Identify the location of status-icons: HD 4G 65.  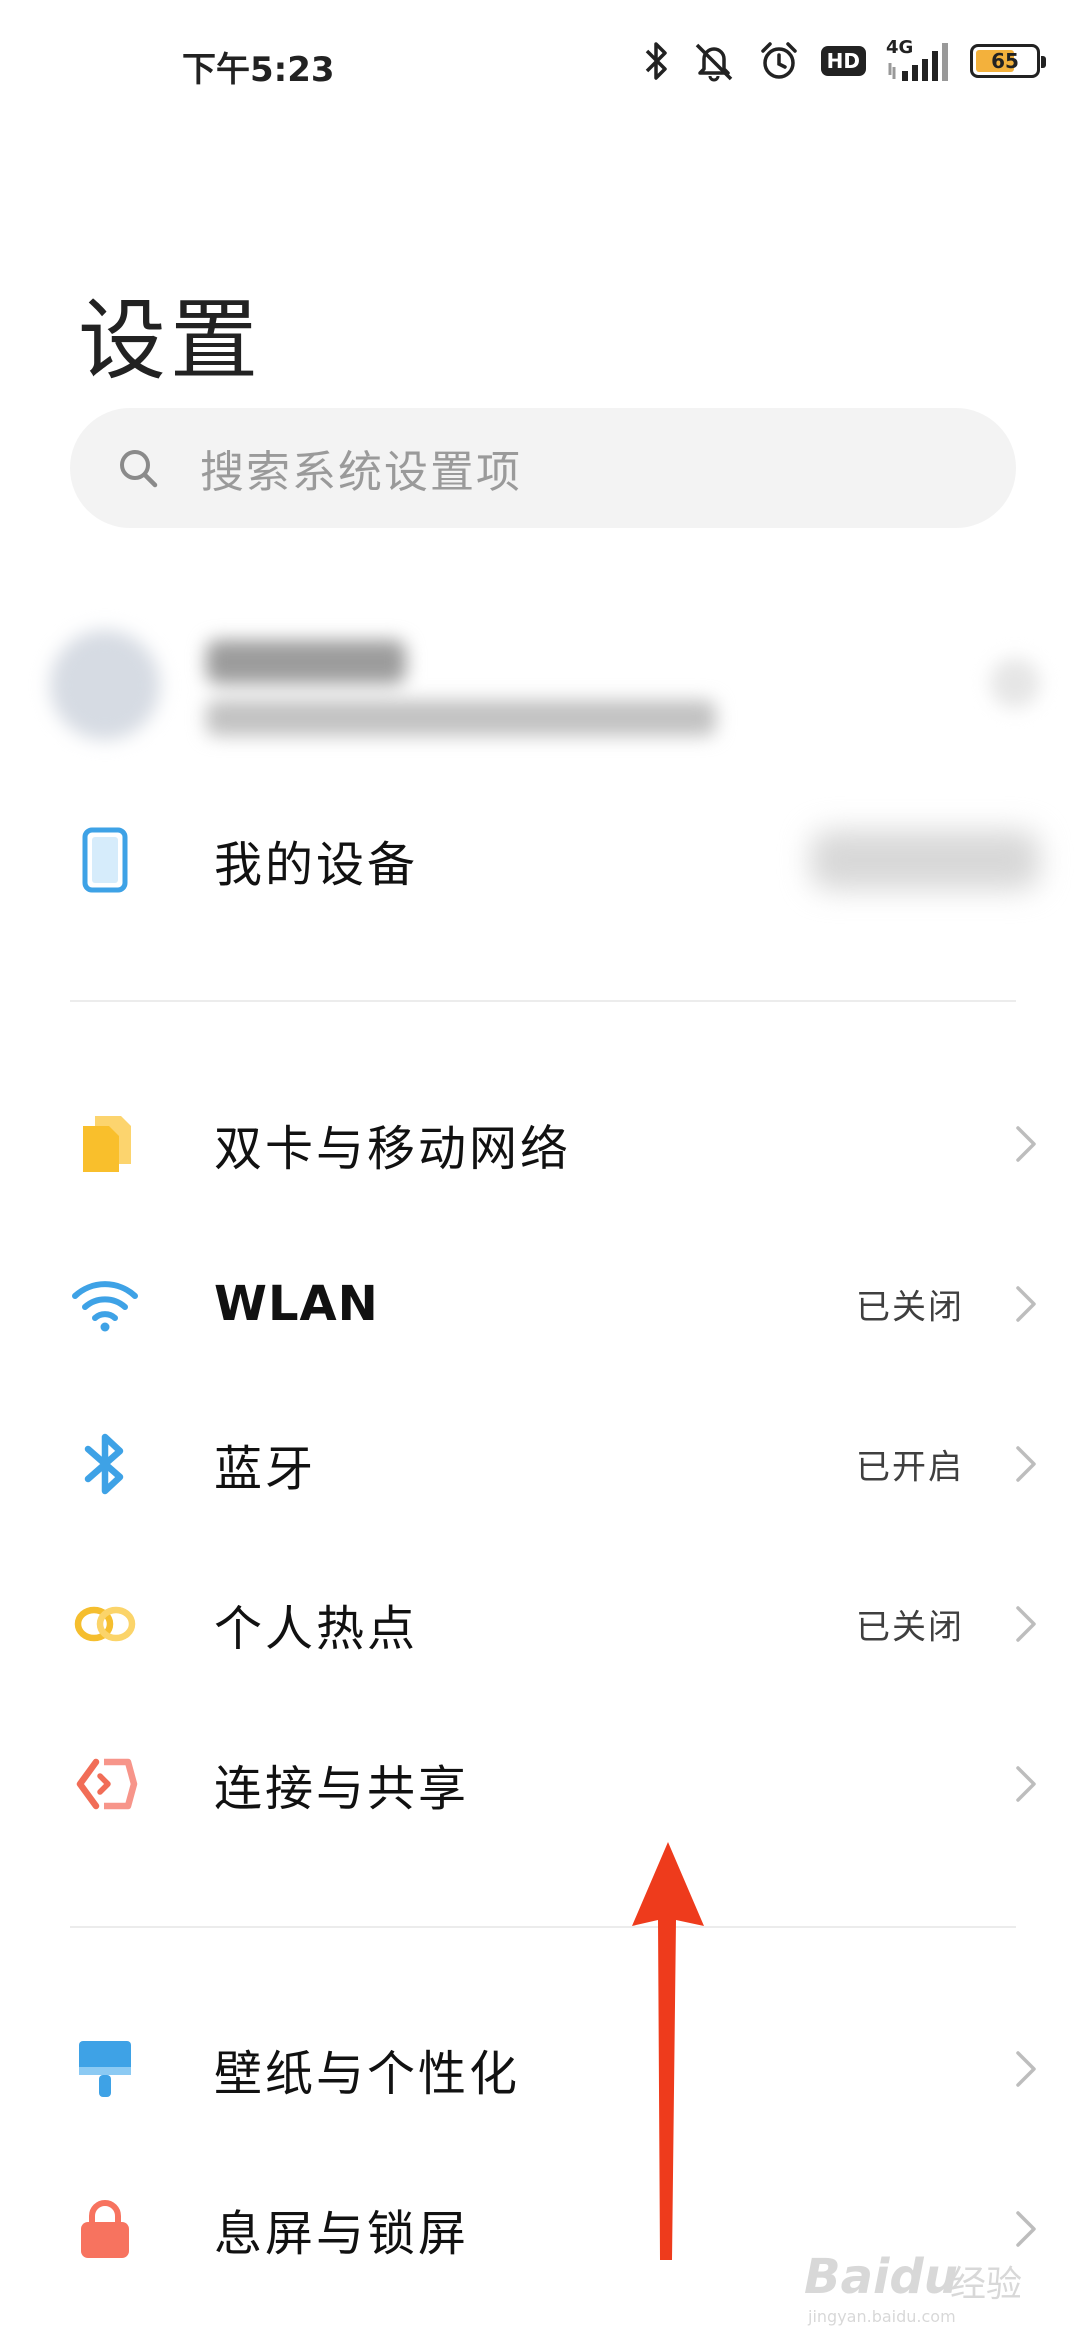
(843, 61).